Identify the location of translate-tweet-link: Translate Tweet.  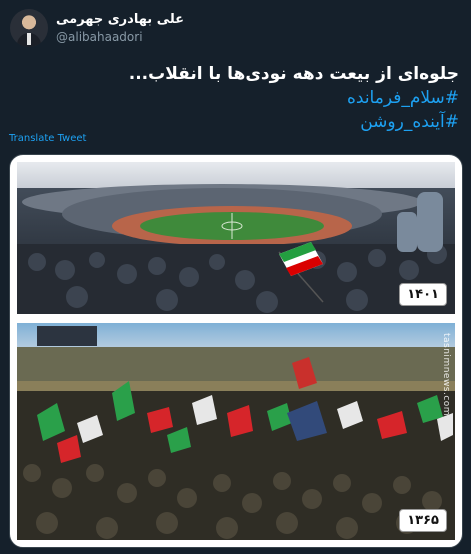
(47, 138).